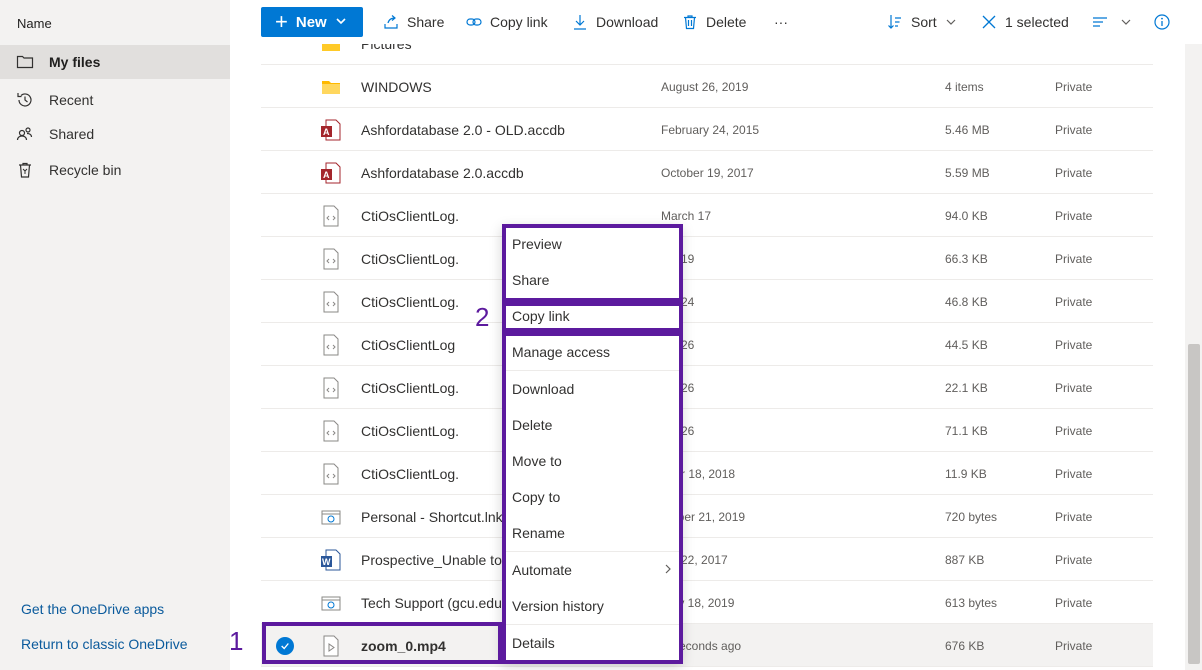 Image resolution: width=1202 pixels, height=670 pixels. What do you see at coordinates (1112, 22) in the screenshot?
I see `view-options-button` at bounding box center [1112, 22].